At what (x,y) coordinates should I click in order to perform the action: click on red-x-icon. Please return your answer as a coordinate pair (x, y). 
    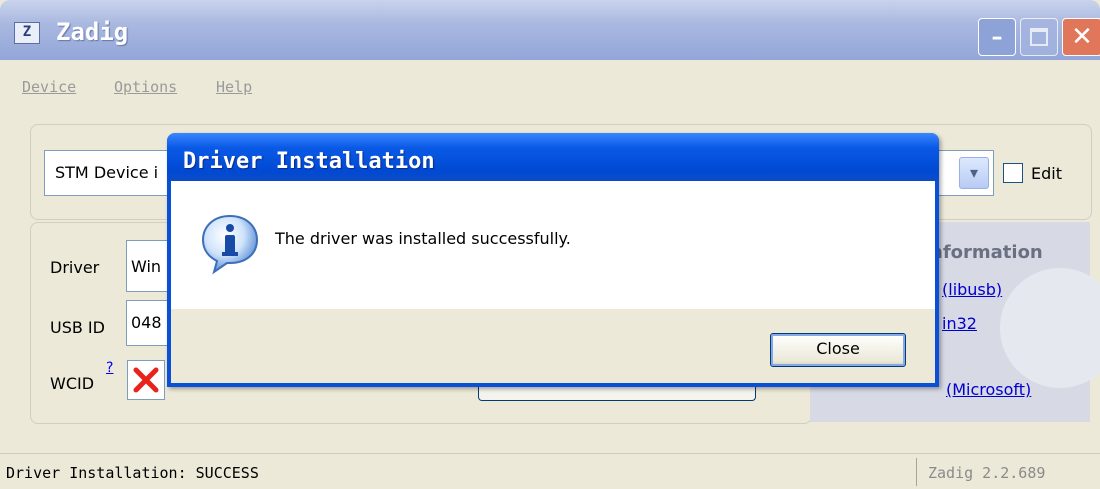
    Looking at the image, I should click on (146, 380).